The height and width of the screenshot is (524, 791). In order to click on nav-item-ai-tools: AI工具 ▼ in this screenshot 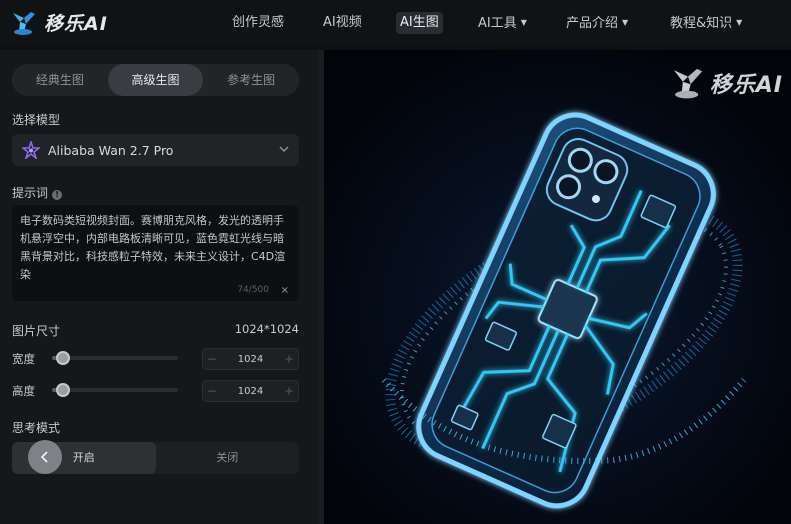, I will do `click(502, 23)`.